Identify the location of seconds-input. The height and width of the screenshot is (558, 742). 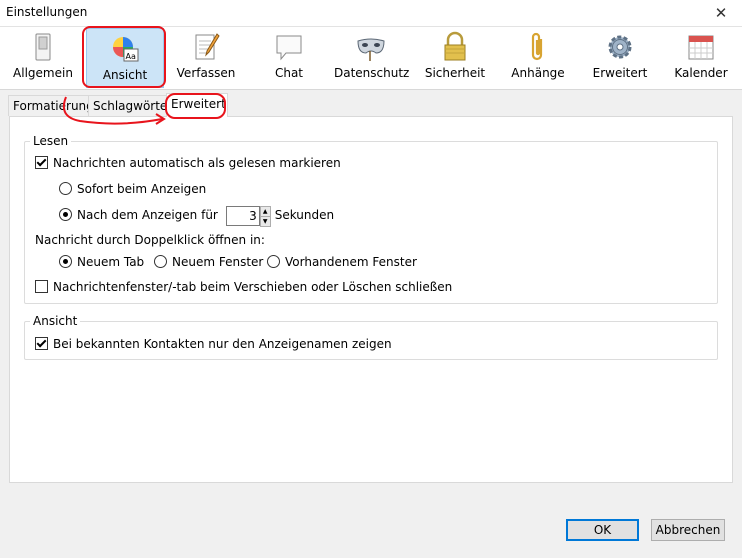
(242, 215).